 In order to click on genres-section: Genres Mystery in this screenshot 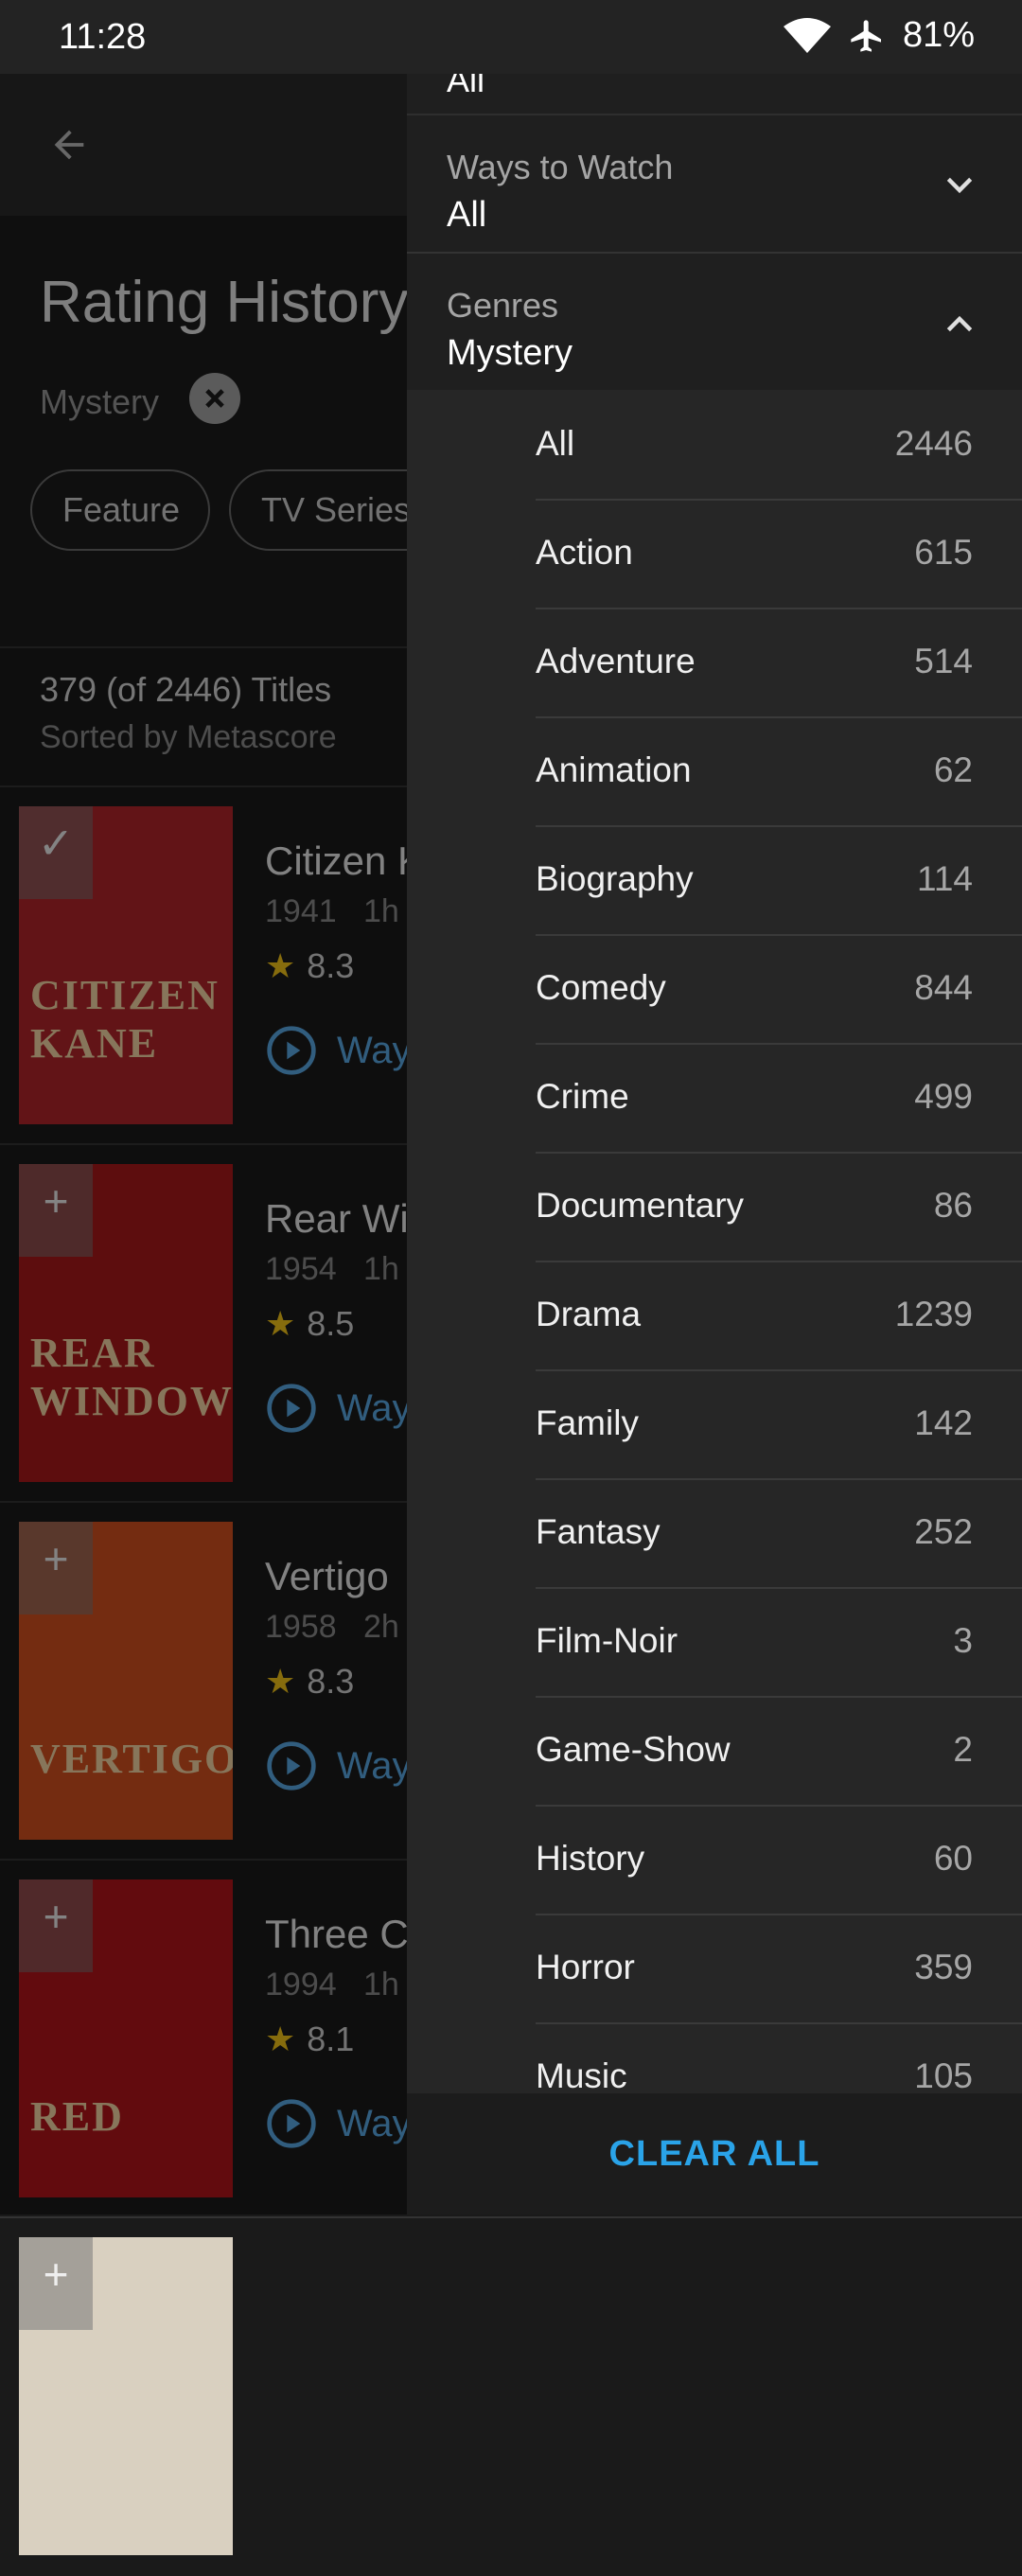, I will do `click(714, 323)`.